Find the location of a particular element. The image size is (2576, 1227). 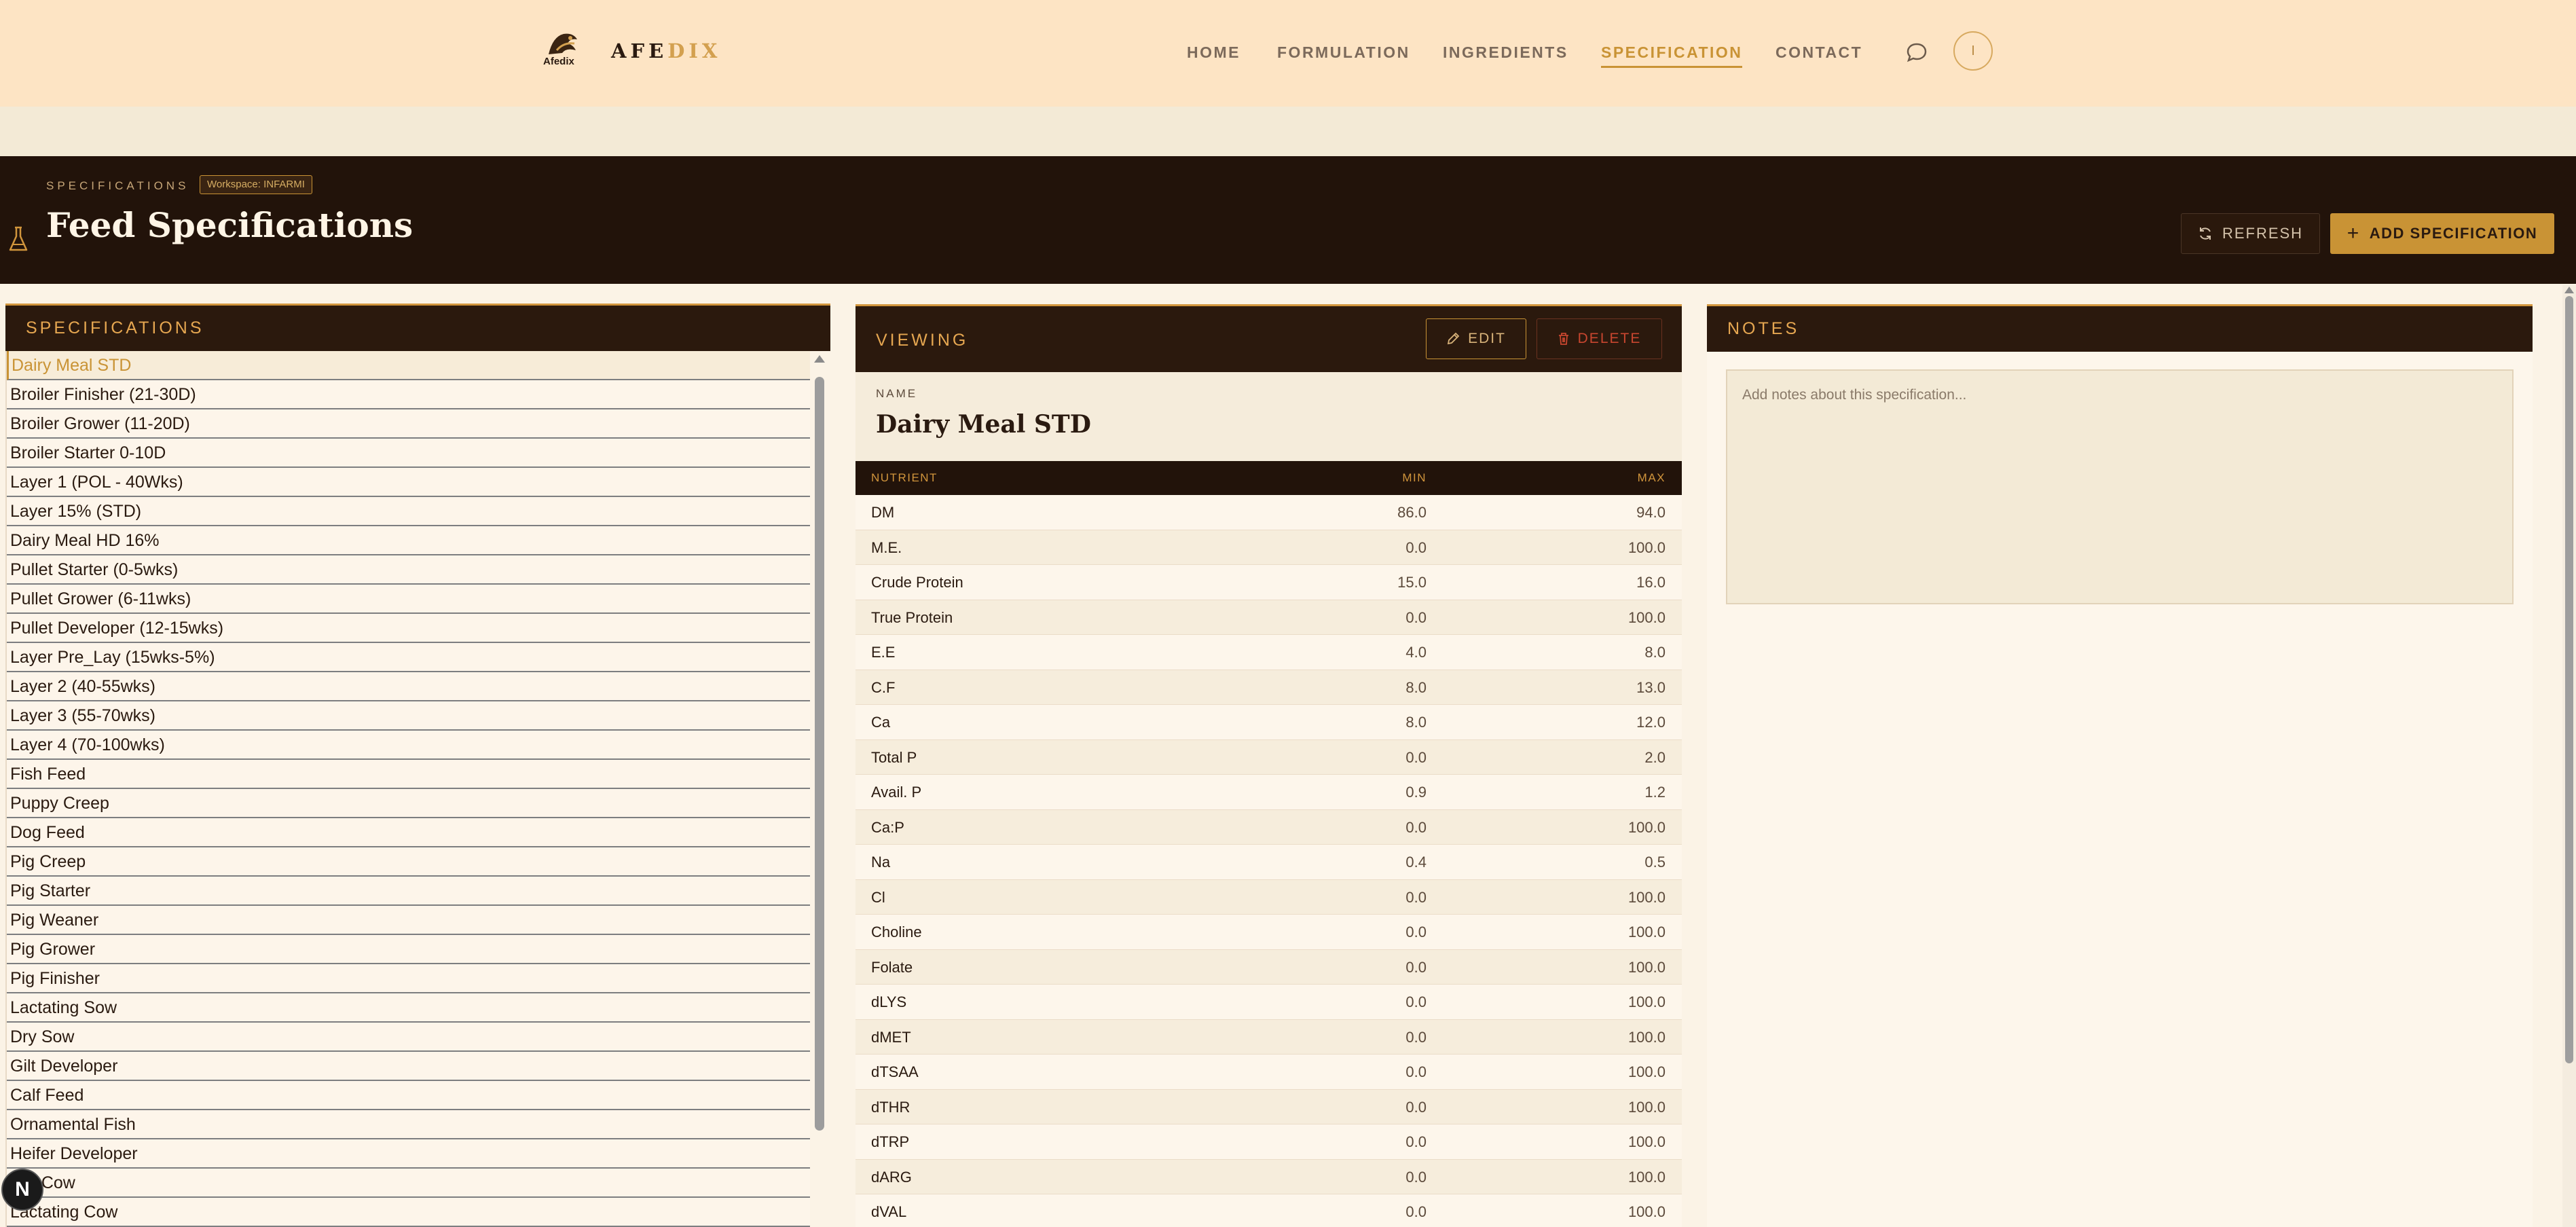

nutrient-max: 1.2 is located at coordinates (1655, 792).